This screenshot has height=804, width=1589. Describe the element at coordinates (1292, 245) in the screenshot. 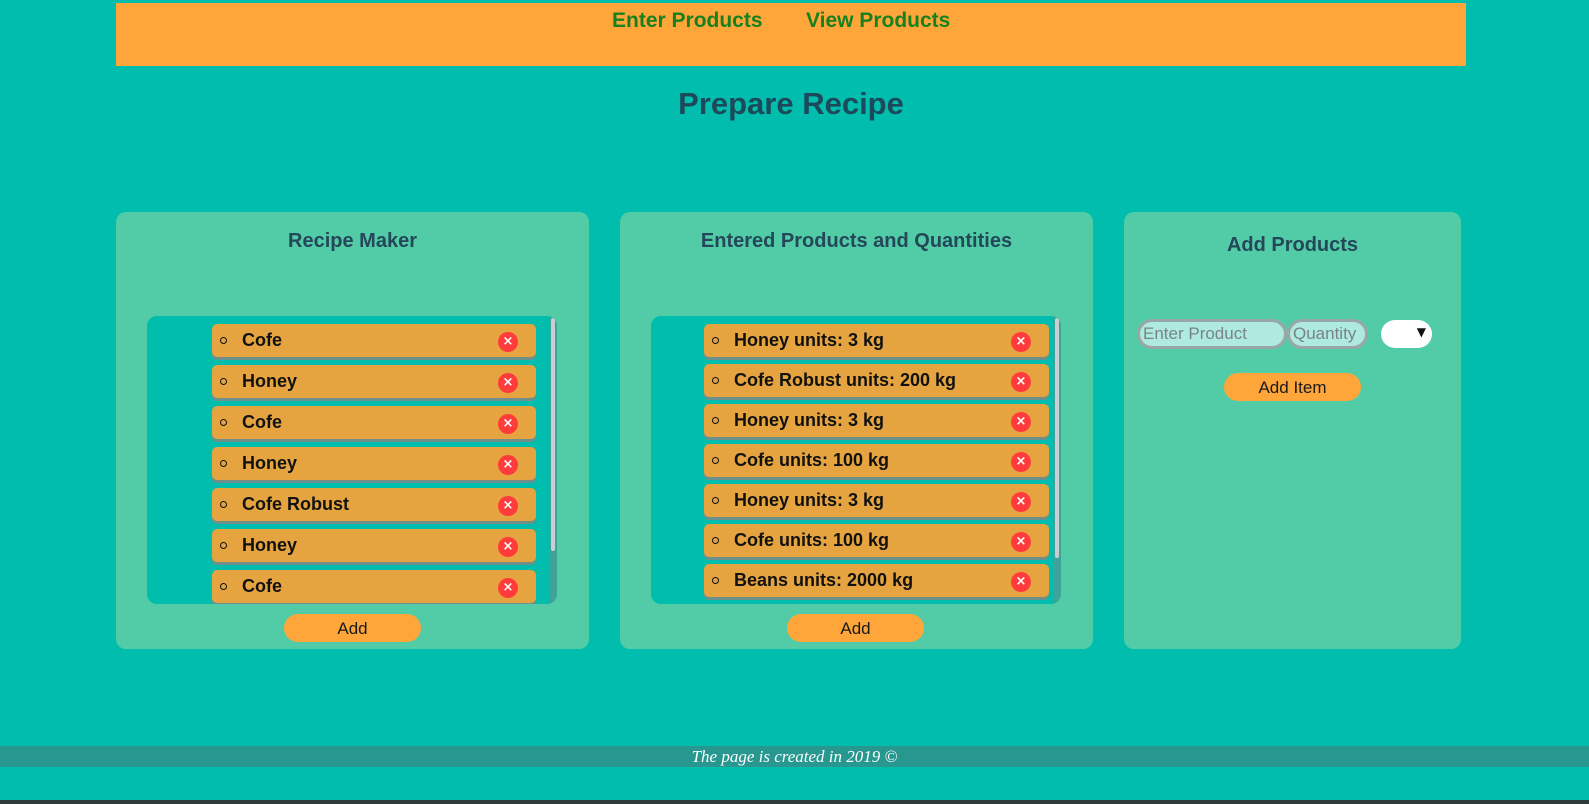

I see `add-products-title: Add Products` at that location.